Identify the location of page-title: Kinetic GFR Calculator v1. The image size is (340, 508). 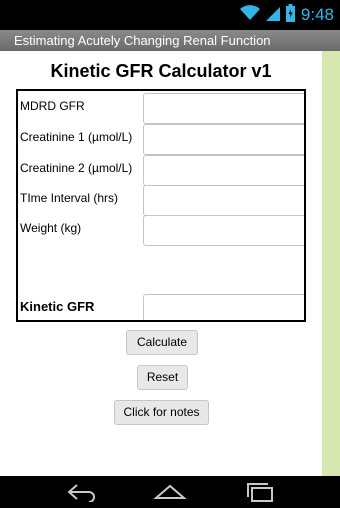
(161, 71).